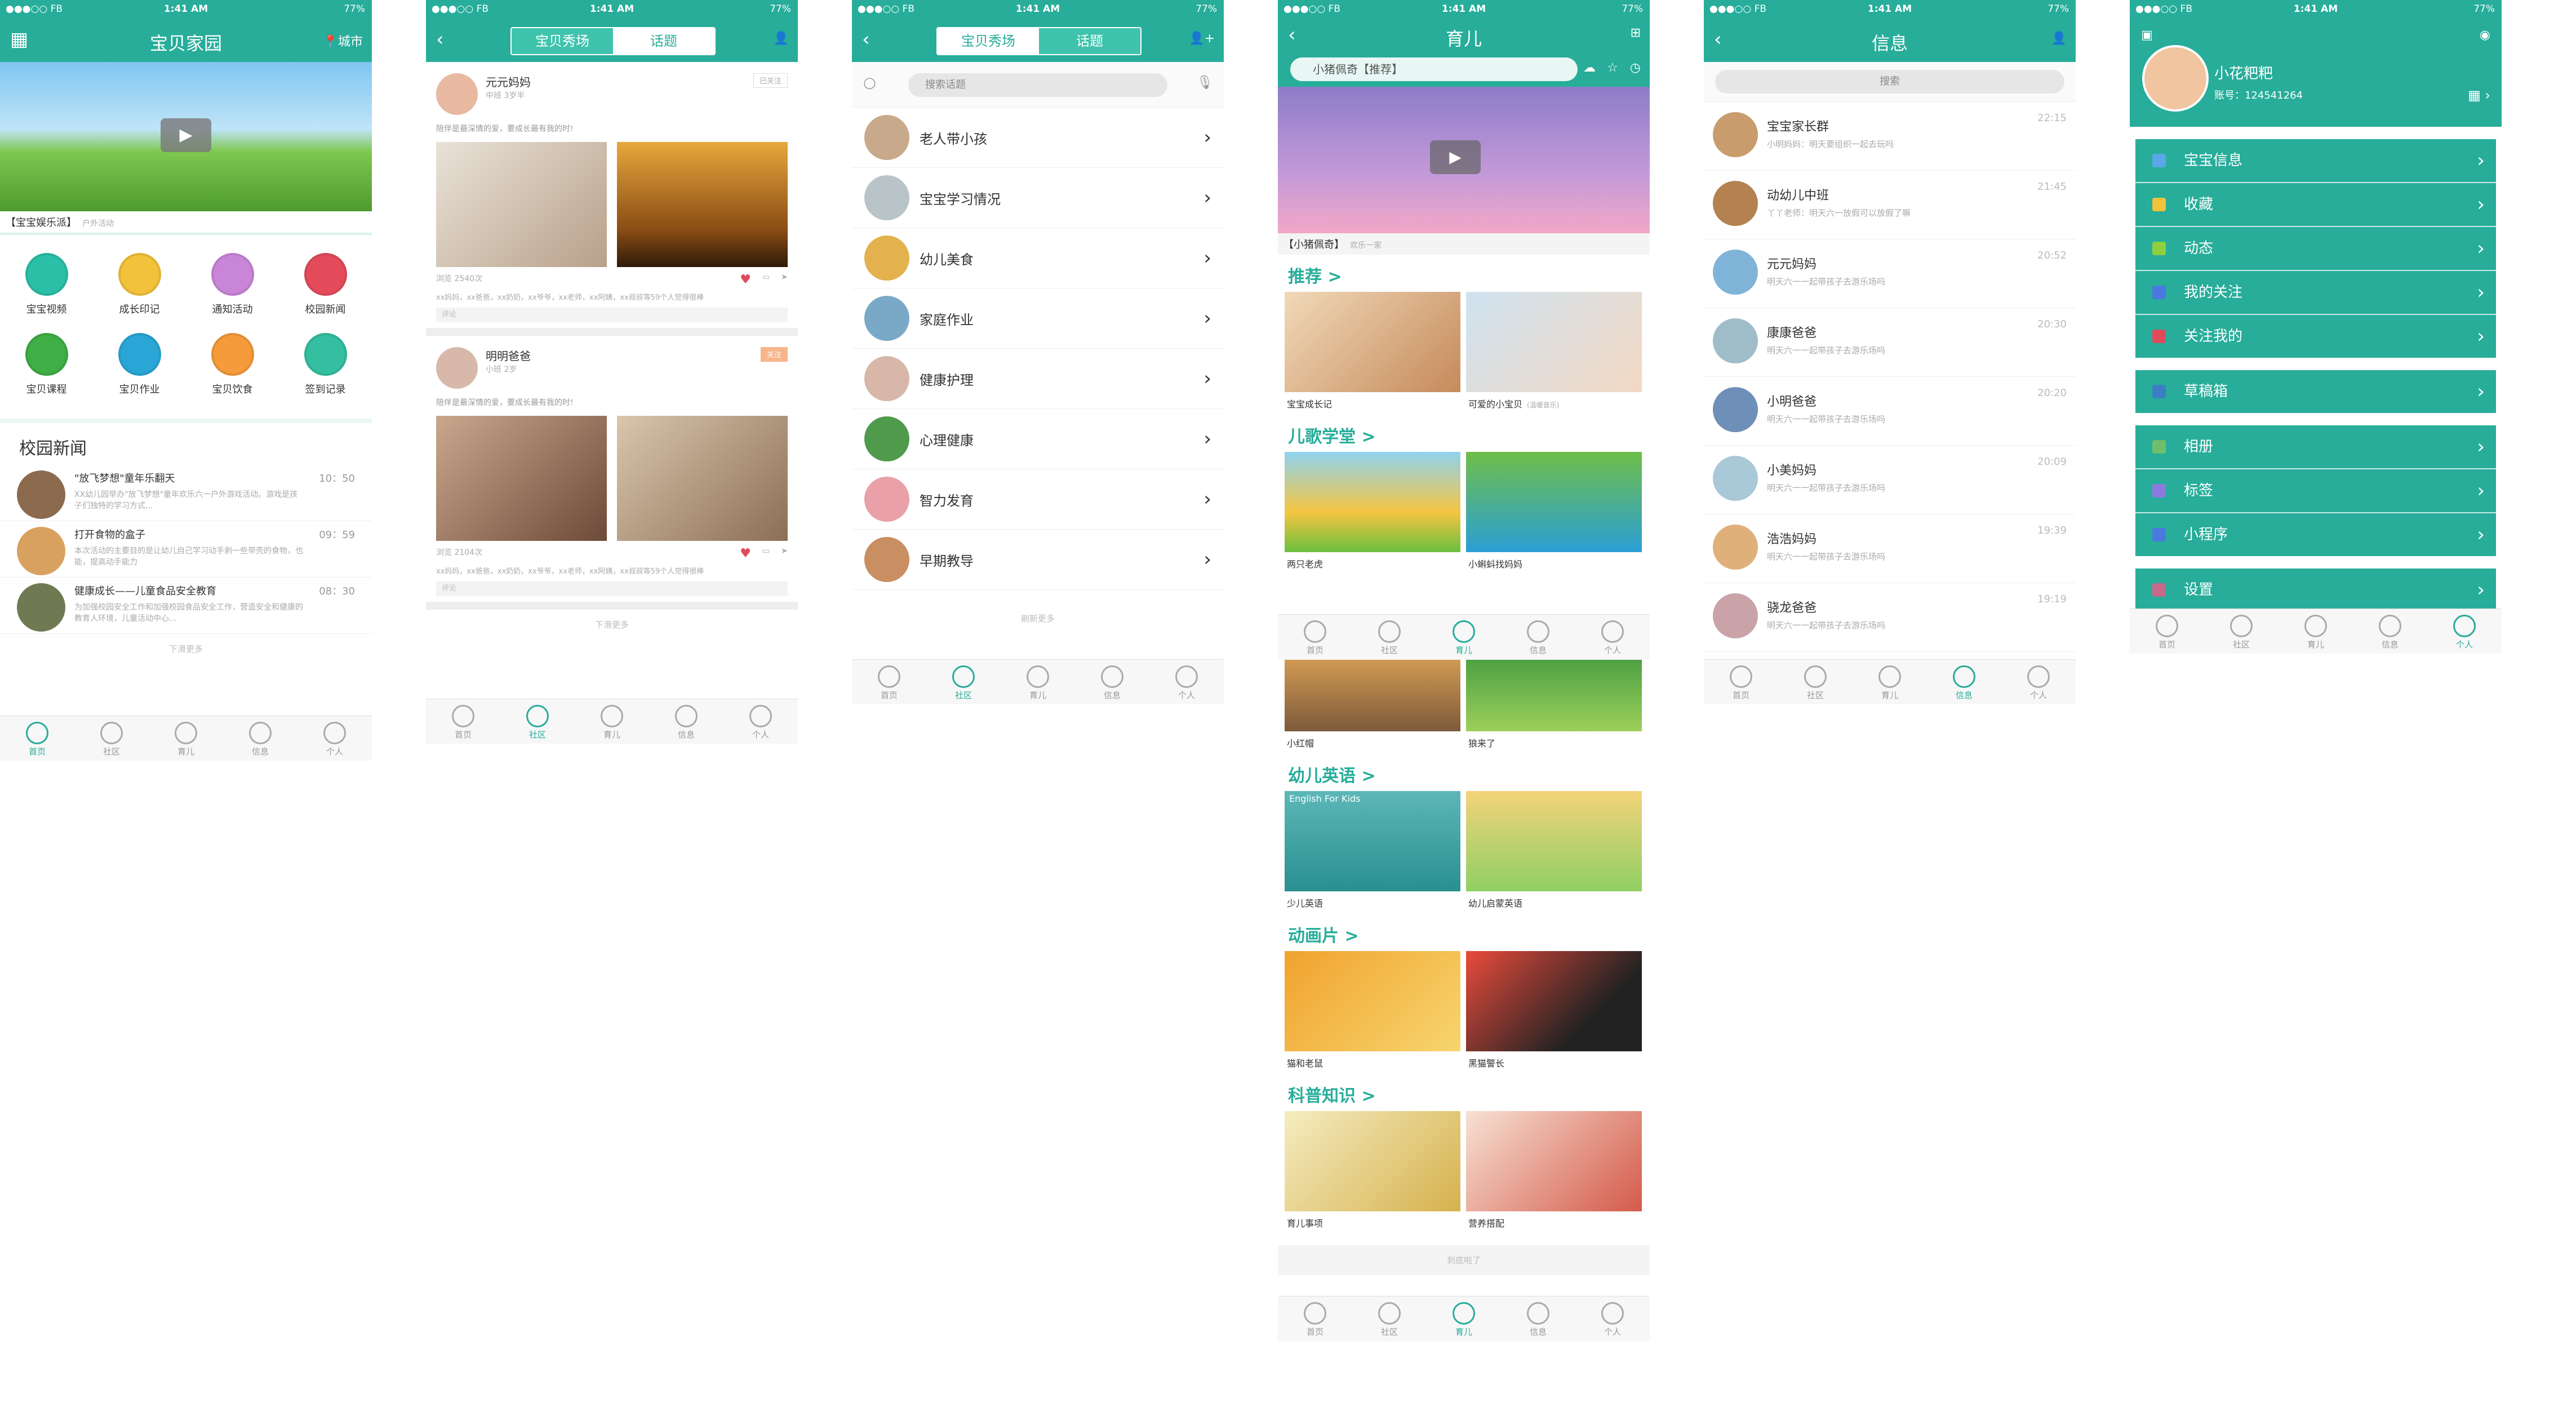 The width and height of the screenshot is (2576, 1408). I want to click on back-icon: ‹, so click(866, 39).